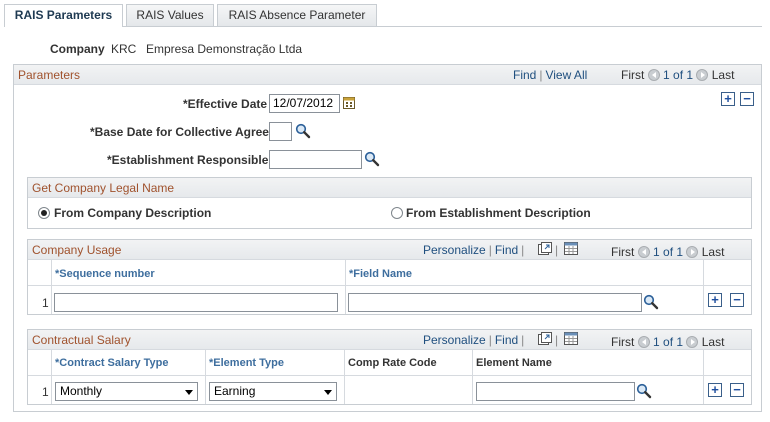  I want to click on parameters-find-link: Find, so click(524, 75).